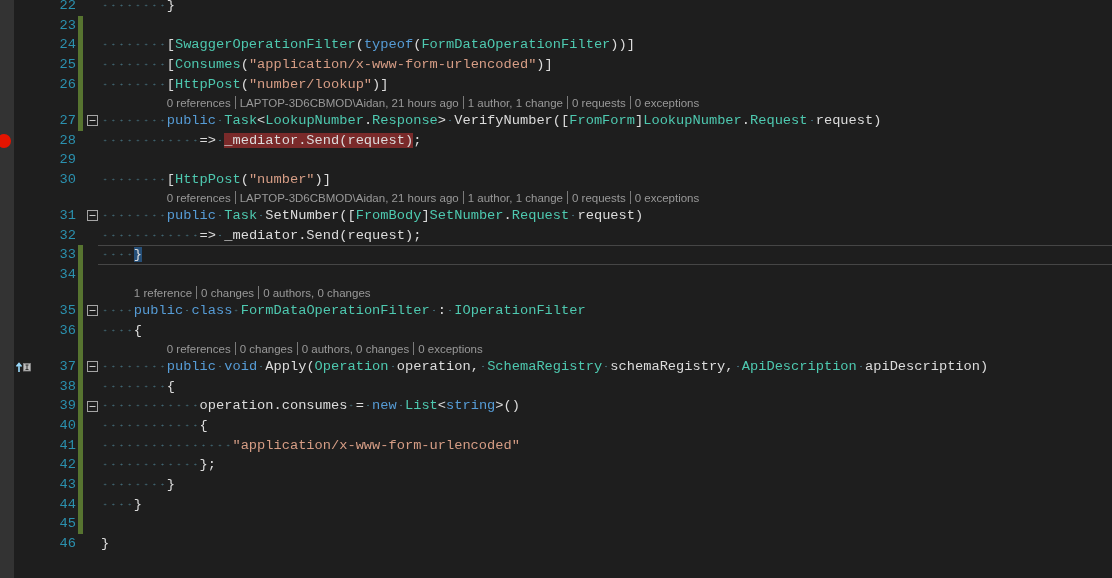  What do you see at coordinates (67, 524) in the screenshot?
I see `line-number: 45` at bounding box center [67, 524].